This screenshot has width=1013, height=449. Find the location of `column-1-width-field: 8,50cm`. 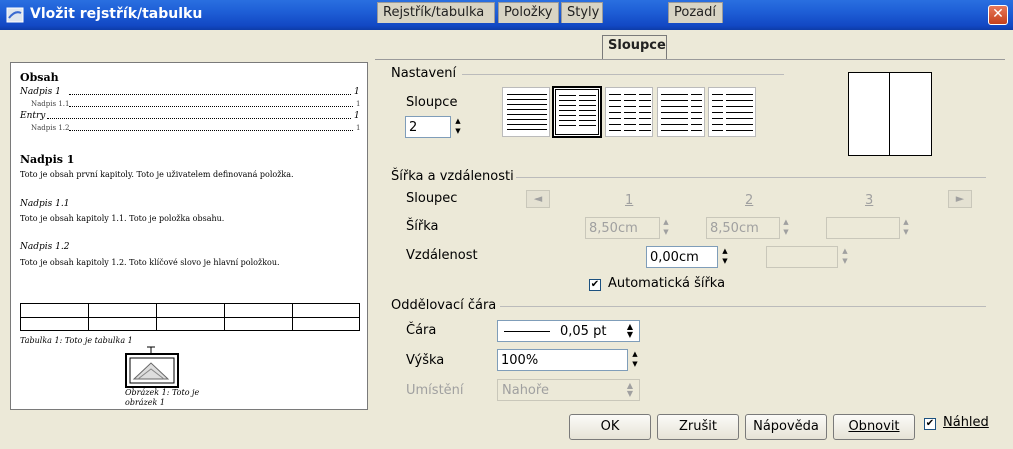

column-1-width-field: 8,50cm is located at coordinates (622, 228).